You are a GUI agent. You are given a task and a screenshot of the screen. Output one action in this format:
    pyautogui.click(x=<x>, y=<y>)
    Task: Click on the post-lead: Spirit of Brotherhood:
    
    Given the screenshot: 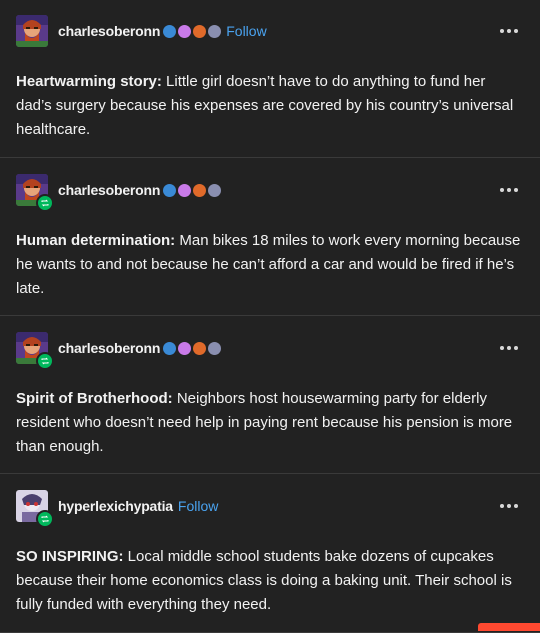 What is the action you would take?
    pyautogui.click(x=94, y=398)
    